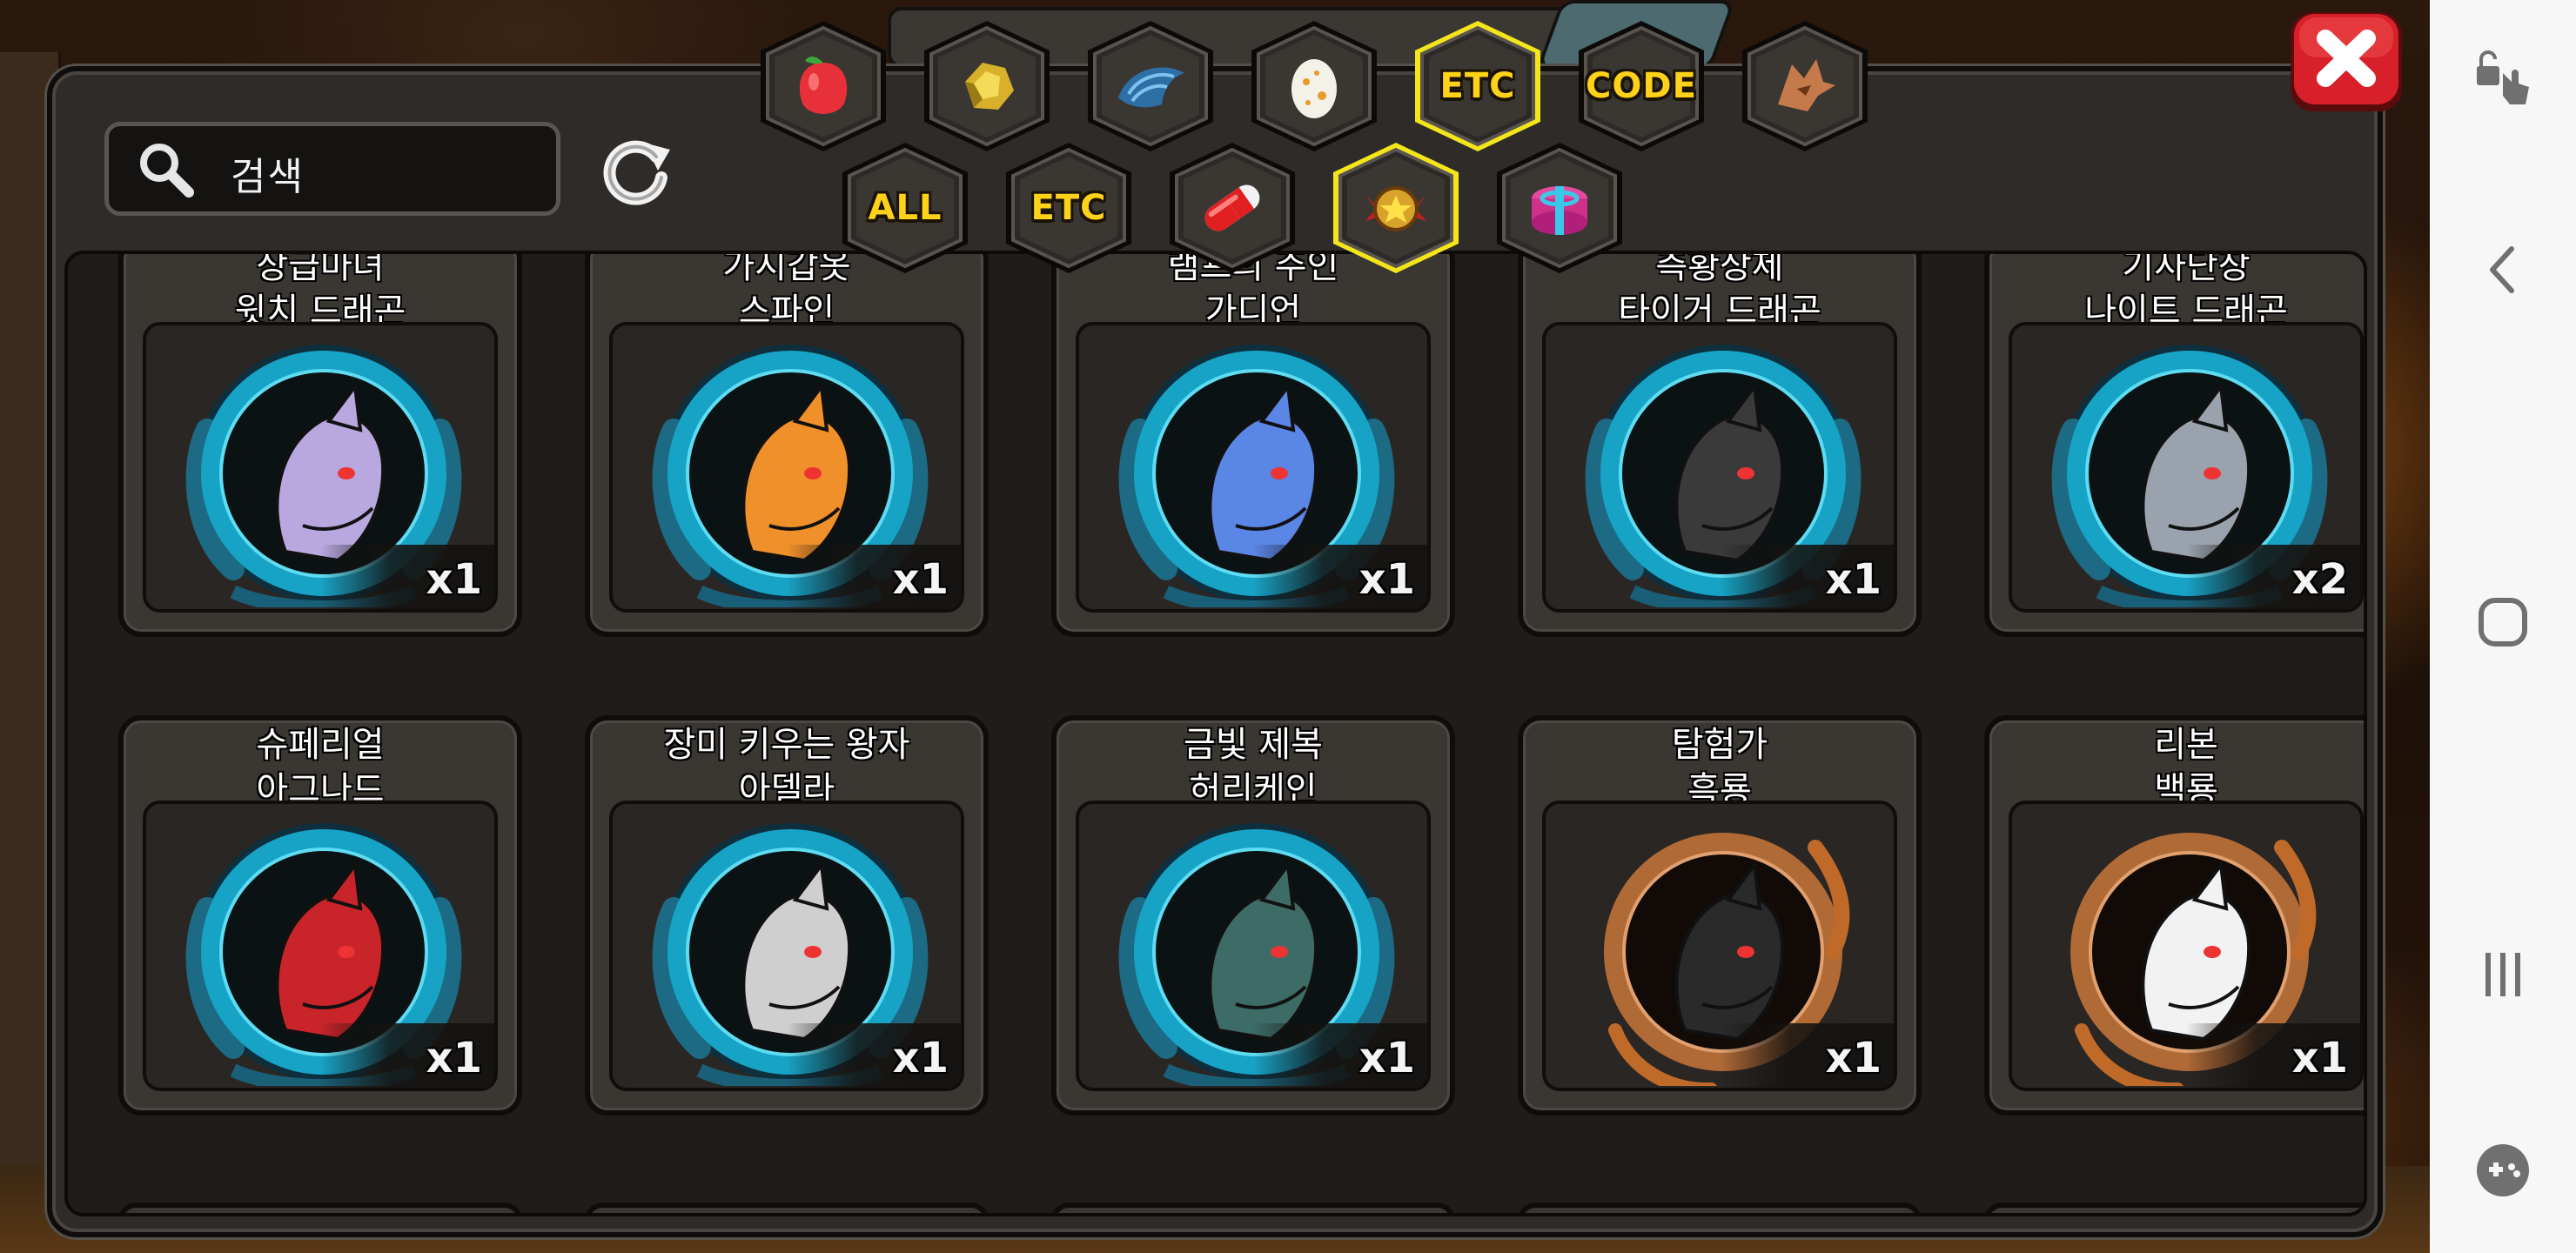 The height and width of the screenshot is (1253, 2576). What do you see at coordinates (268, 177) in the screenshot?
I see `search-placeholder: 검색` at bounding box center [268, 177].